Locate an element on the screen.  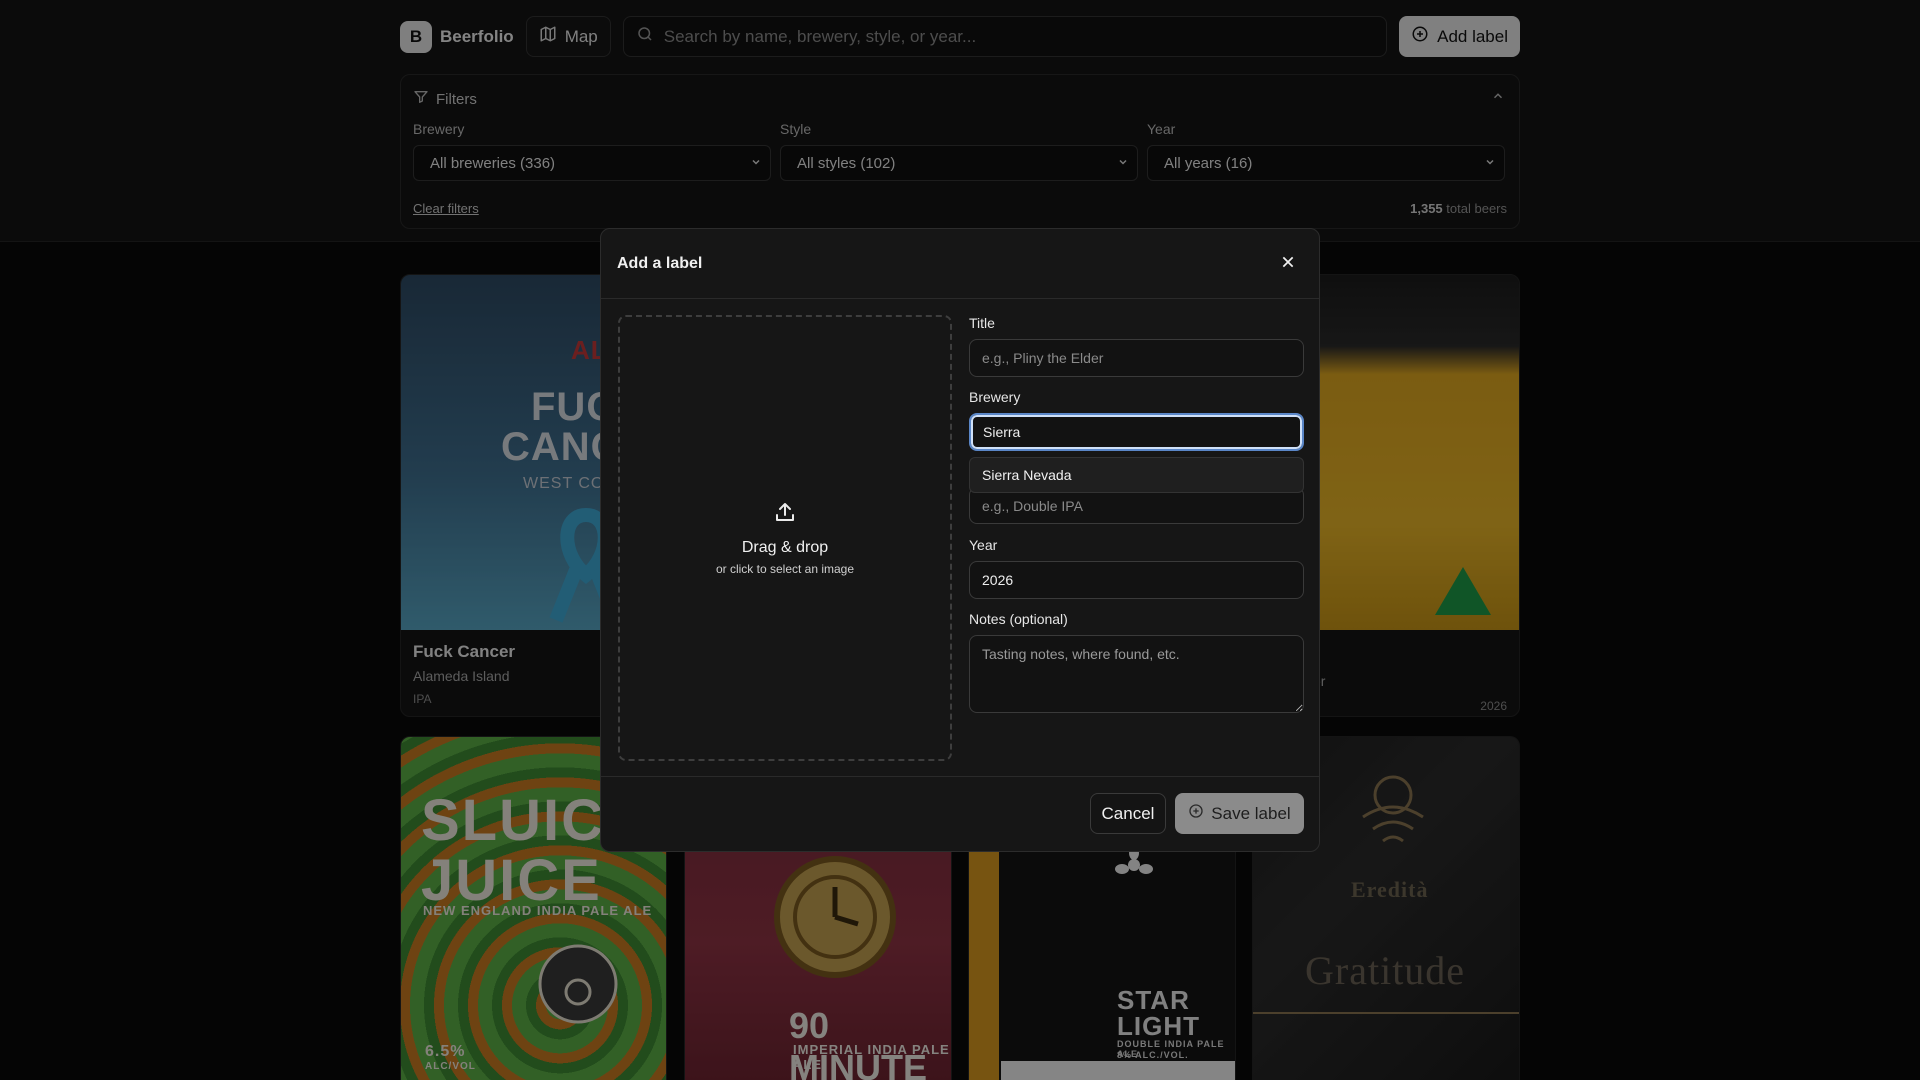
dialog-title: Add a label is located at coordinates (660, 263).